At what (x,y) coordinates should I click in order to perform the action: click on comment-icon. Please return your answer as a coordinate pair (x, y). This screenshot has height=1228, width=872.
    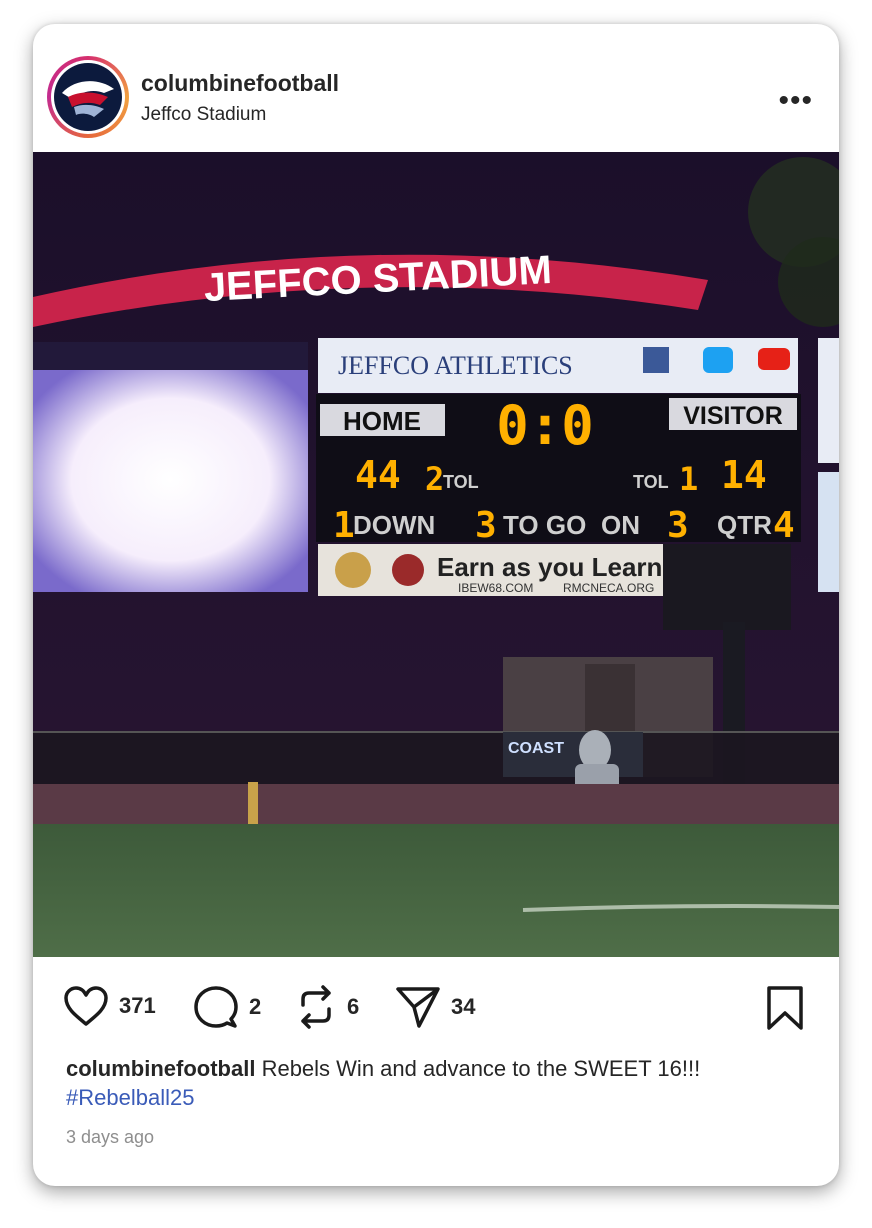
    Looking at the image, I should click on (216, 1007).